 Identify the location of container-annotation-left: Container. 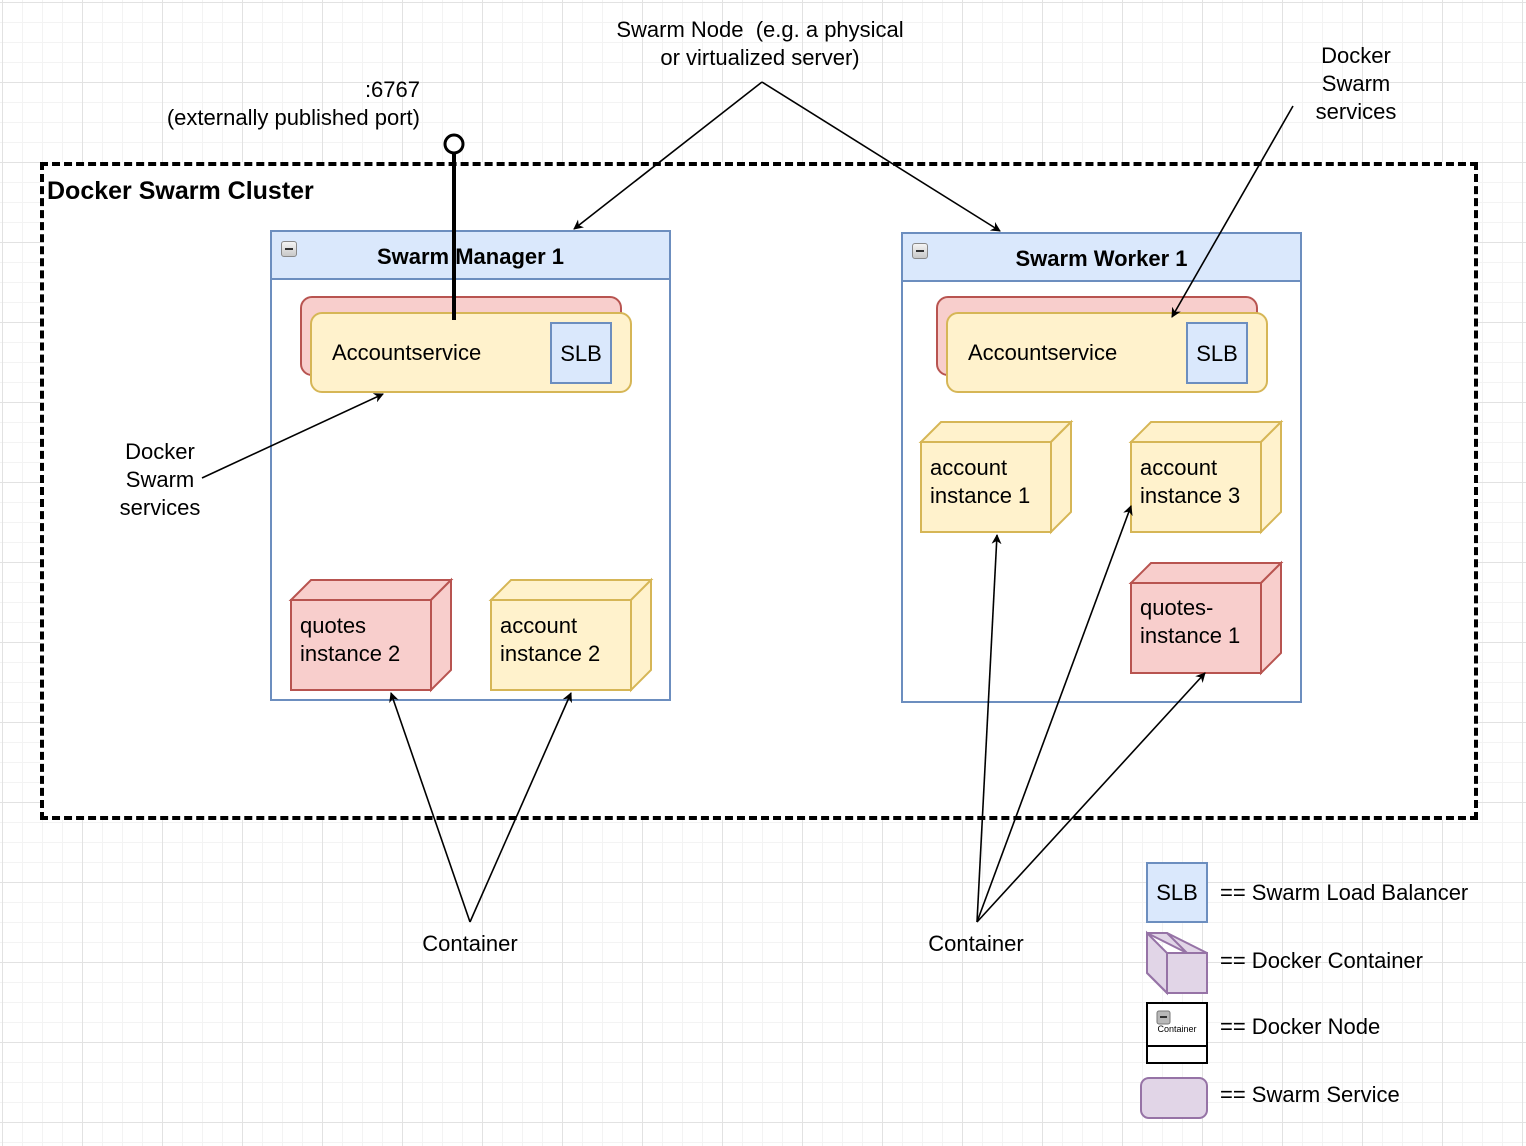
(470, 943).